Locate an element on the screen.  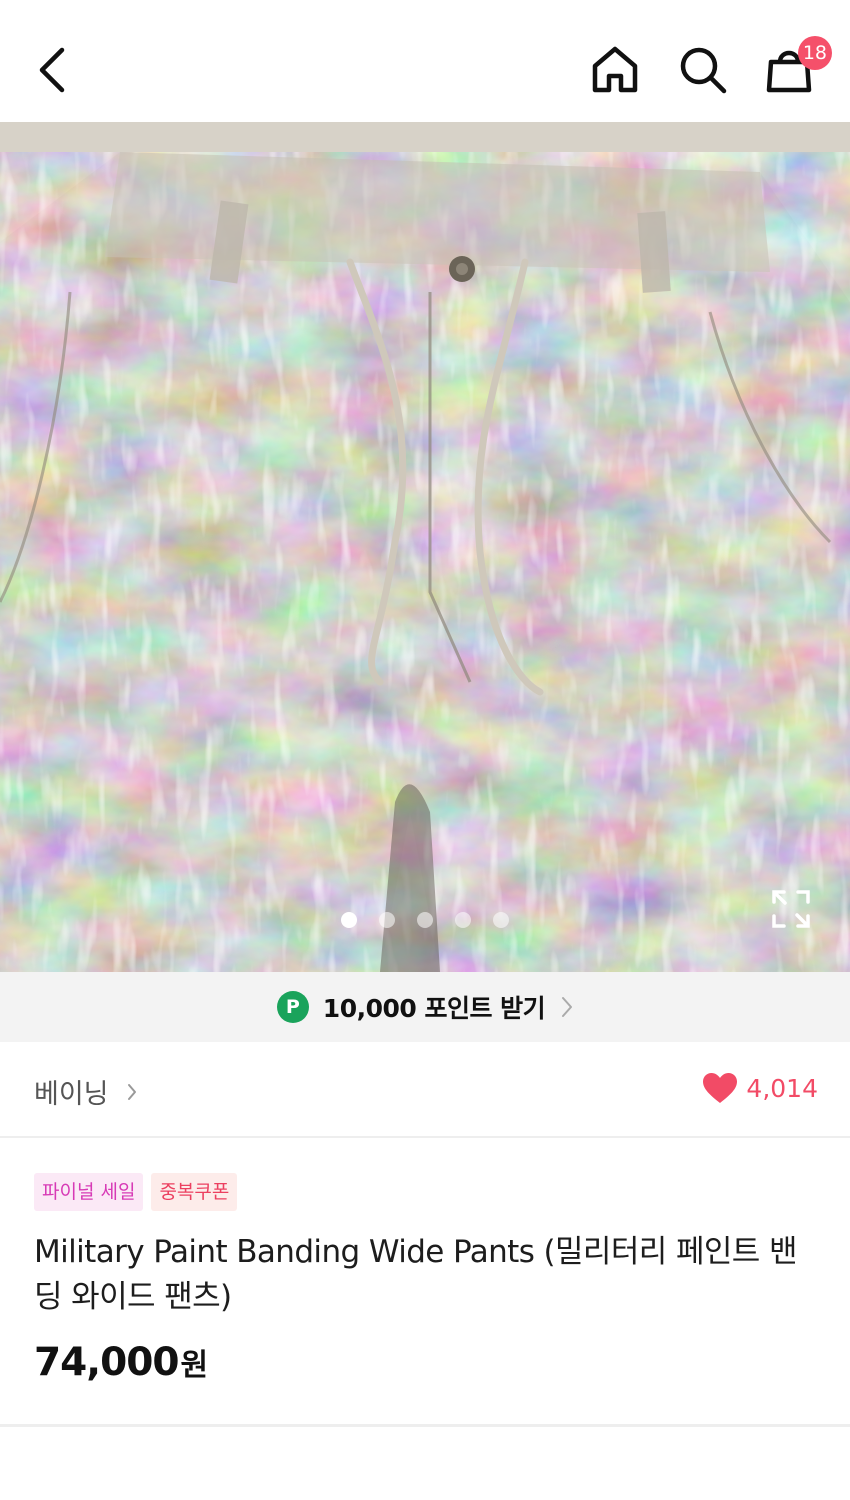
home-icon is located at coordinates (615, 69).